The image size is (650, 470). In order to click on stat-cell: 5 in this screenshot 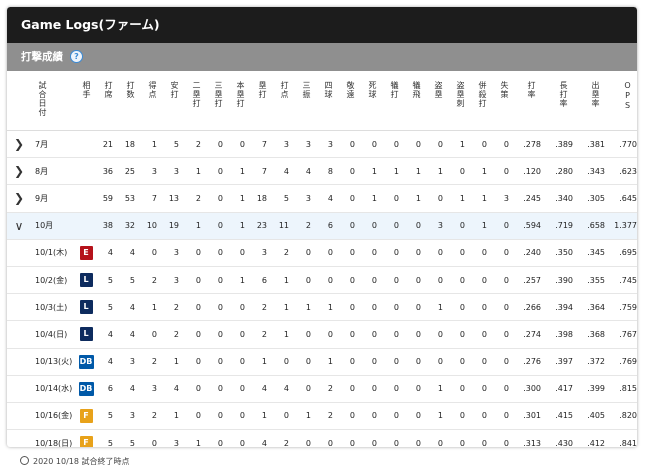, I will do `click(108, 438)`.